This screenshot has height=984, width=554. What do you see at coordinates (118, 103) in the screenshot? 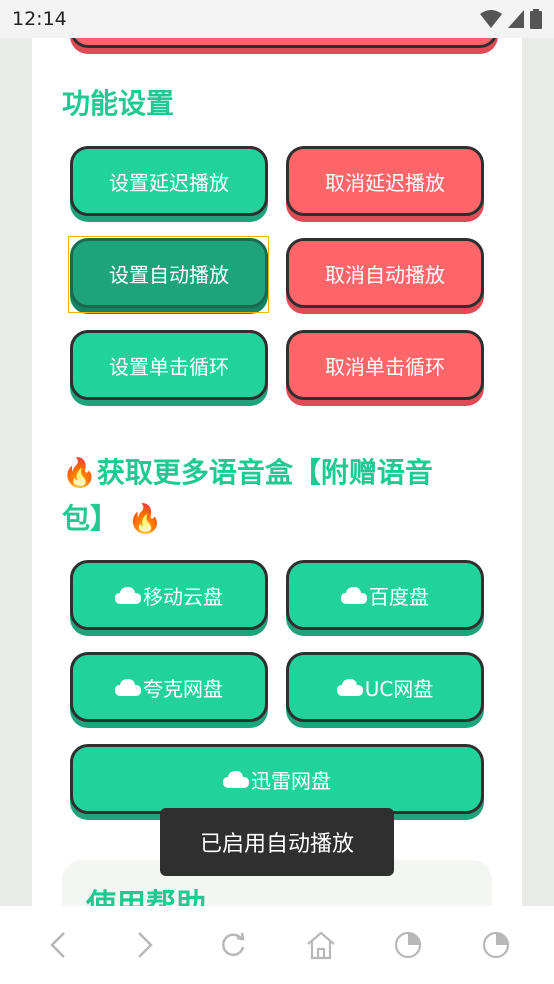
I see `section-title-settings: 功能设置` at bounding box center [118, 103].